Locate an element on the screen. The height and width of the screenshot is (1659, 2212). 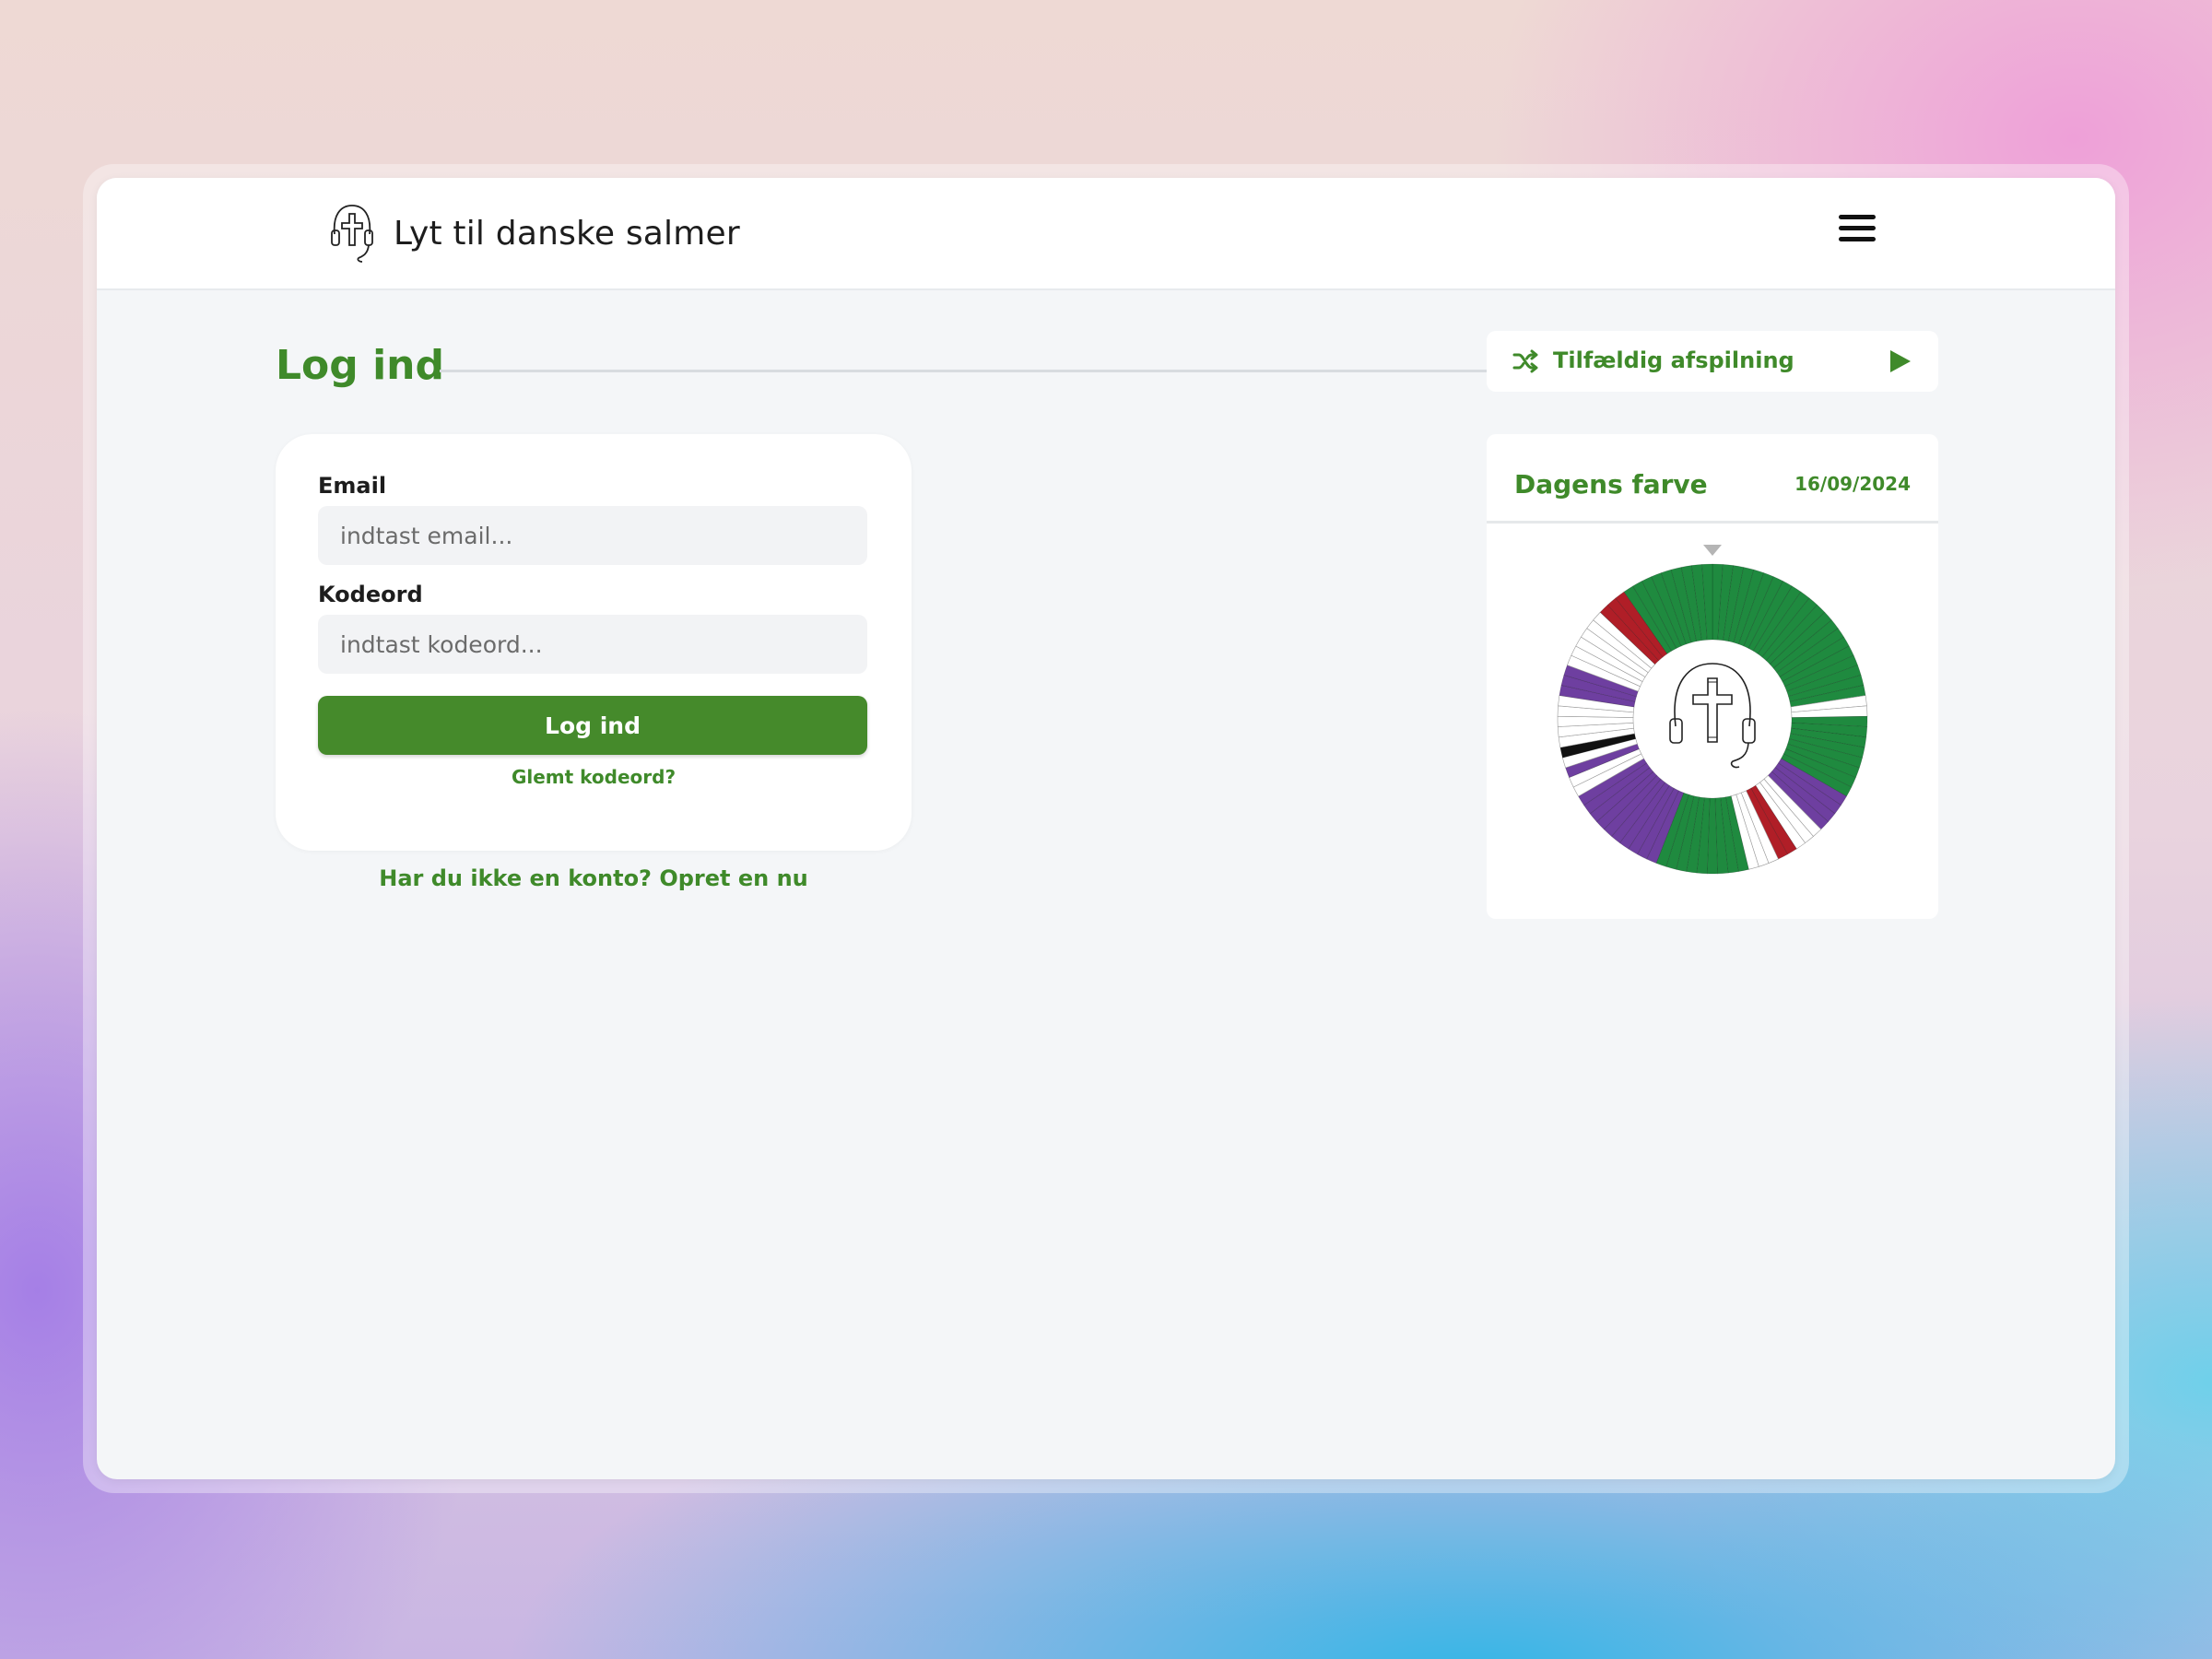
card-divider is located at coordinates (1712, 522).